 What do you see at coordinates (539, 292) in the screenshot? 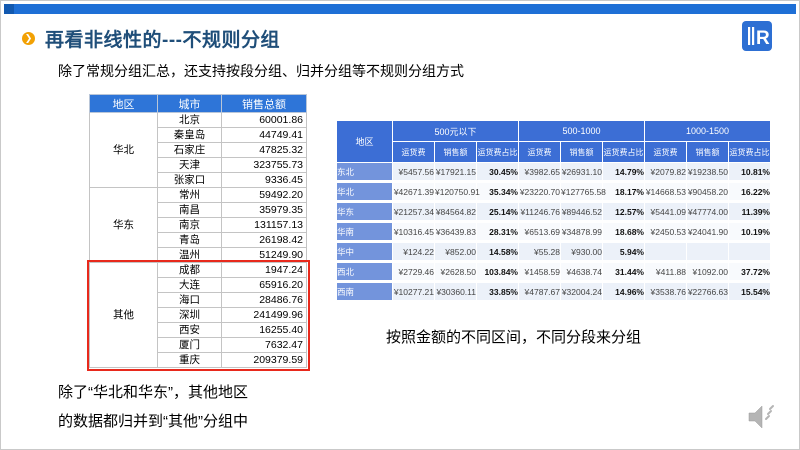
I see `freight-cost-cell: ¥4787.67` at bounding box center [539, 292].